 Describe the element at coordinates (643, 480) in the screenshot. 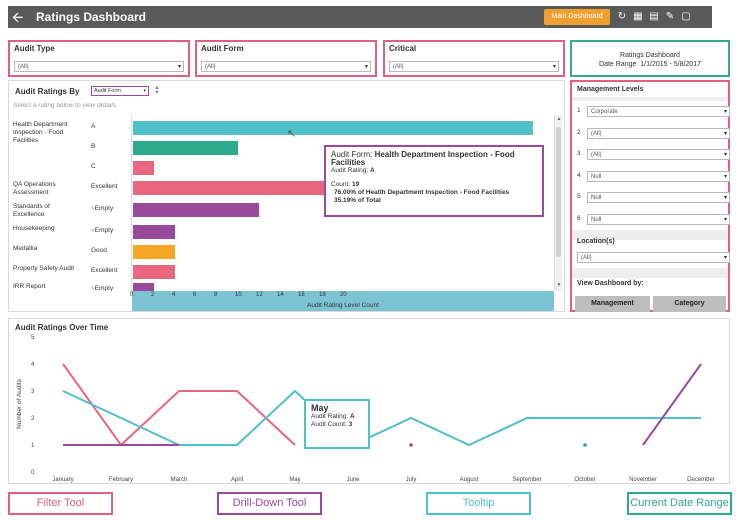

I see `x-tick-label: November` at that location.